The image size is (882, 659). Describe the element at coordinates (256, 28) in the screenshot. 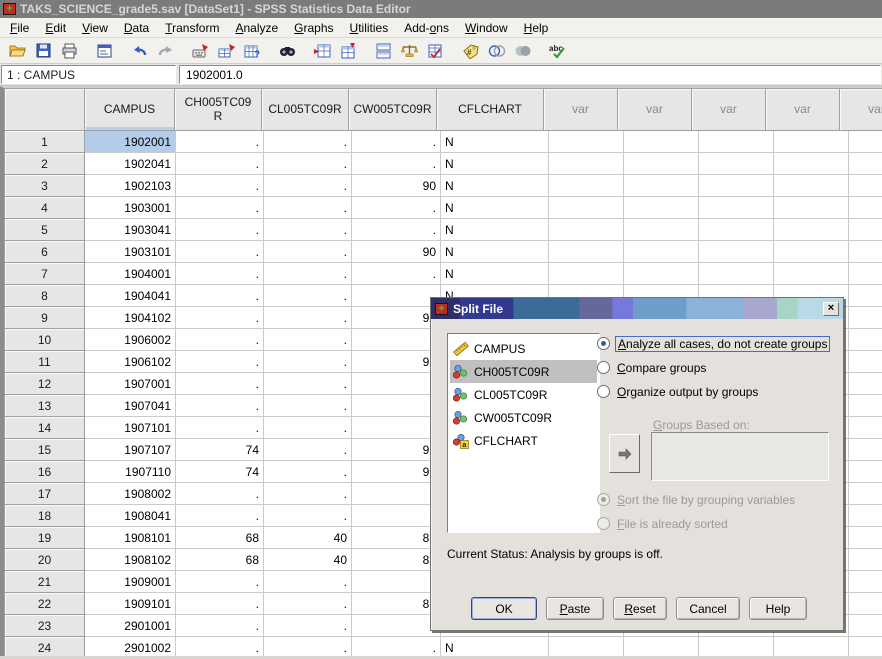

I see `menu-analyze: Analyze` at that location.